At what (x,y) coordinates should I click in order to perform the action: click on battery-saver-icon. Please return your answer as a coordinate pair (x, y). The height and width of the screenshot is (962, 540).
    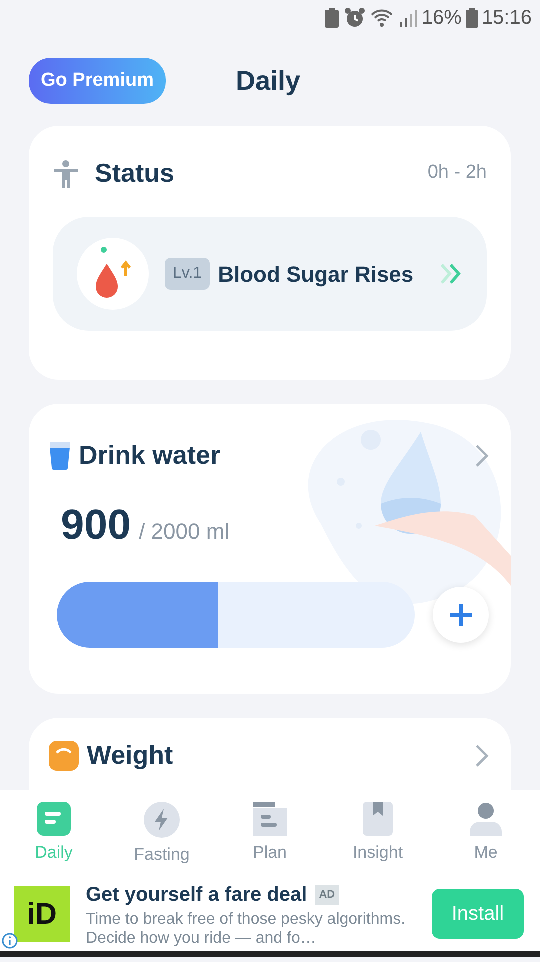
    Looking at the image, I should click on (332, 18).